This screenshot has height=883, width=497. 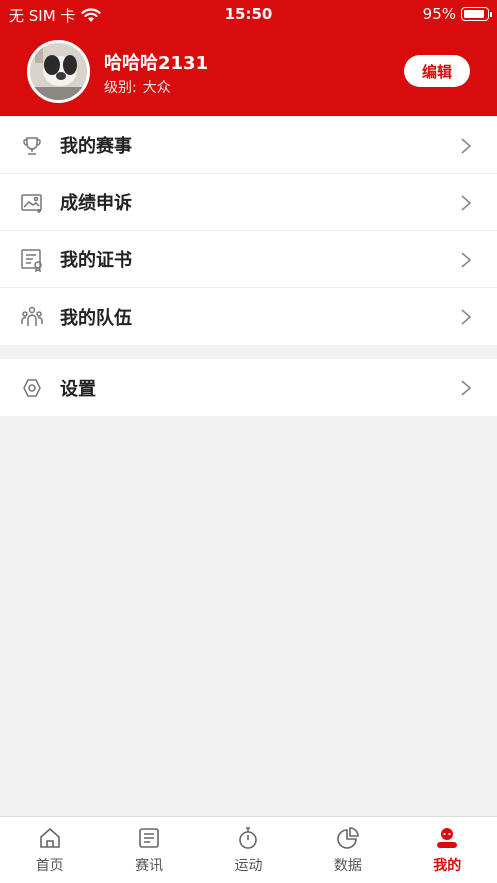 I want to click on menu-label: 设置, so click(x=78, y=389).